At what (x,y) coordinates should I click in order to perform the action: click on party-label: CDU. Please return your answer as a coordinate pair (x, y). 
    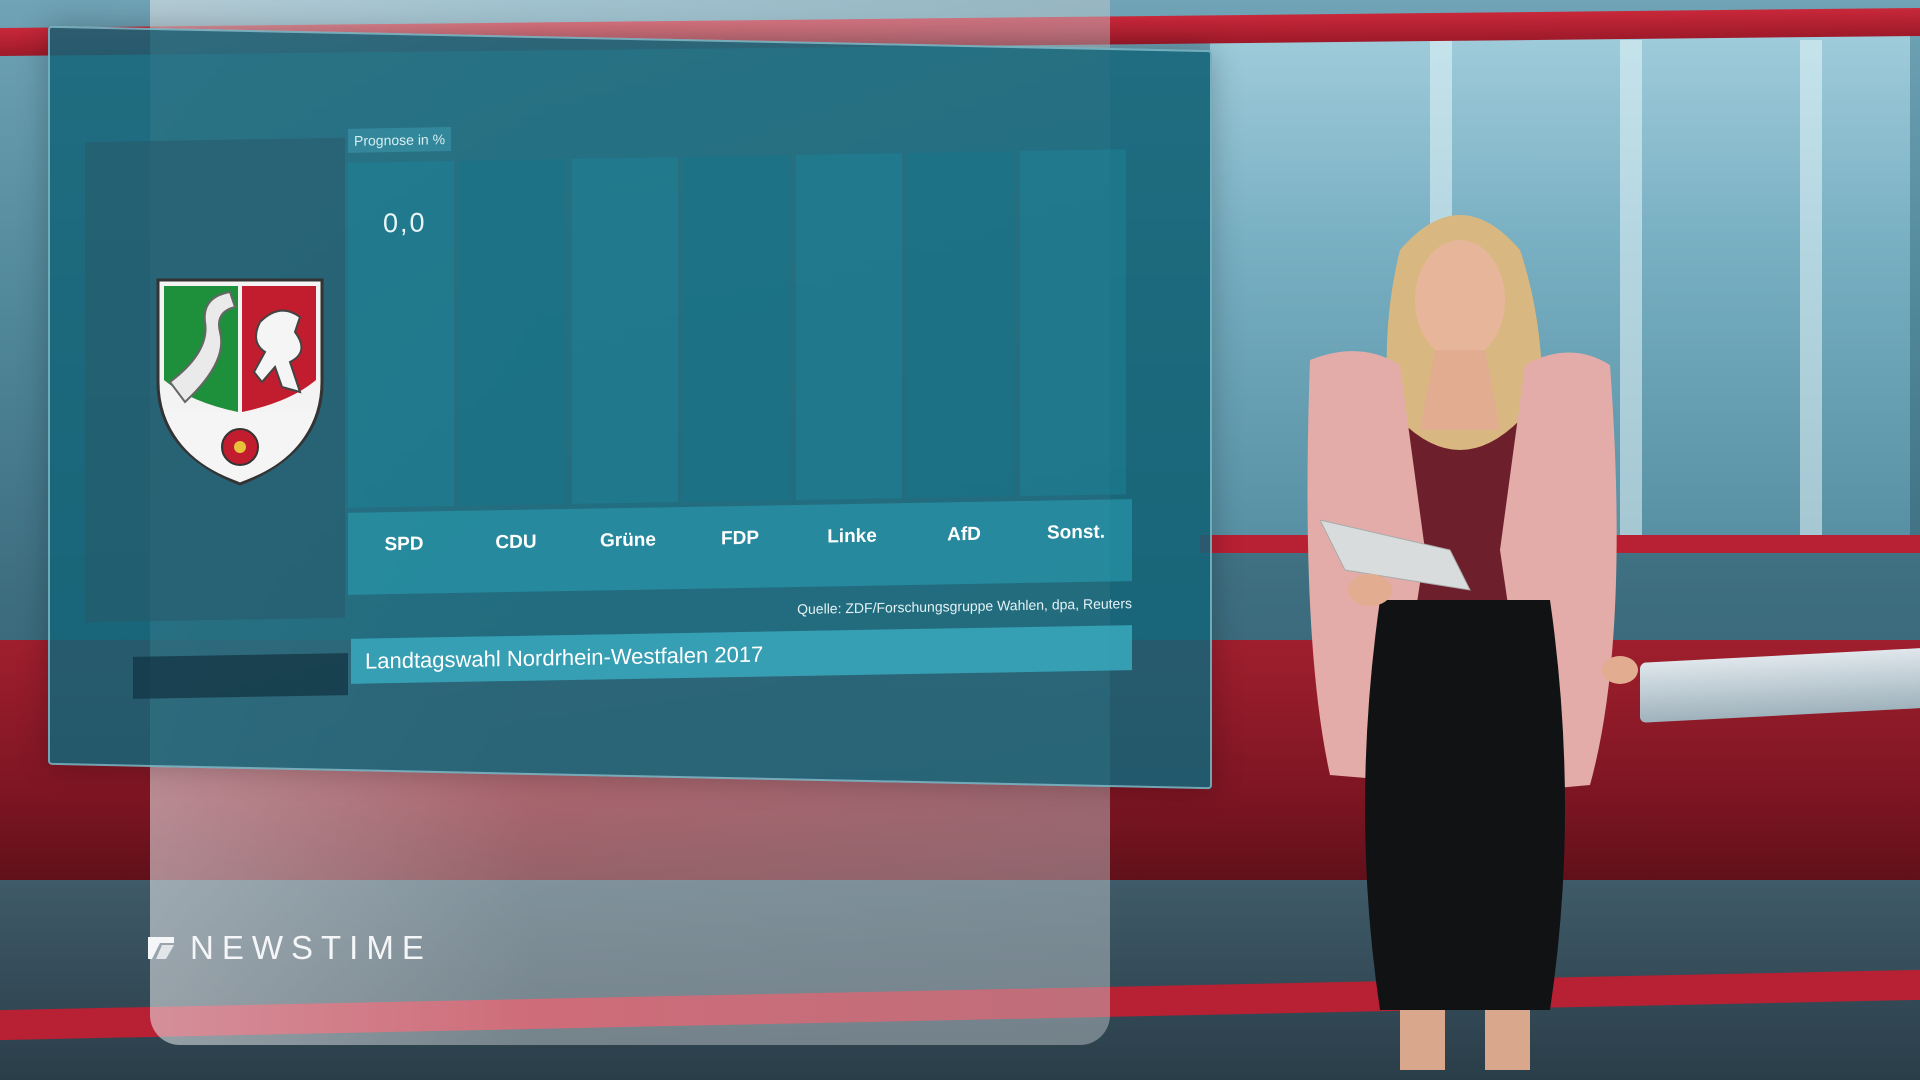
    Looking at the image, I should click on (516, 542).